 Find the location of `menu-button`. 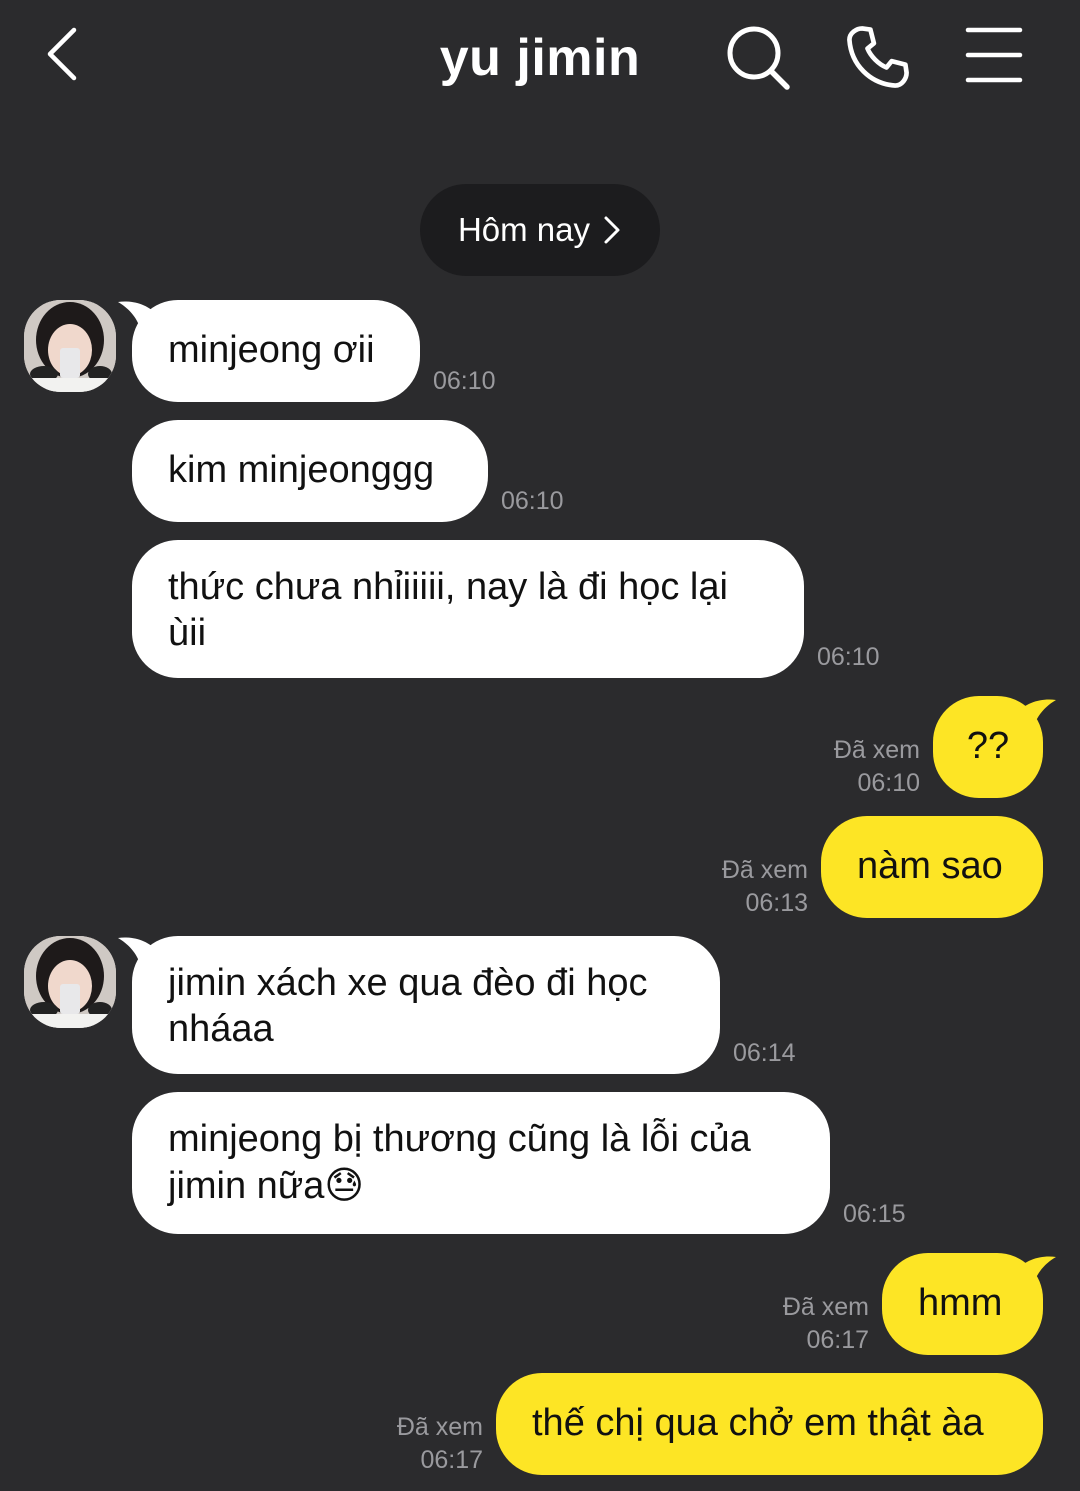

menu-button is located at coordinates (997, 57).